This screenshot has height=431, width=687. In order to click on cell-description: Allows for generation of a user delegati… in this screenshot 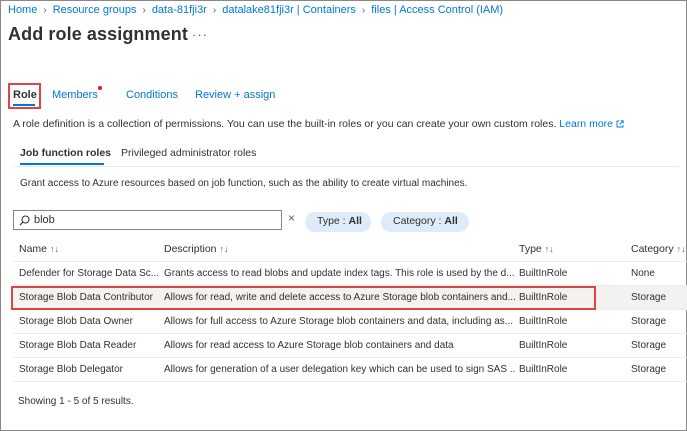, I will do `click(340, 369)`.